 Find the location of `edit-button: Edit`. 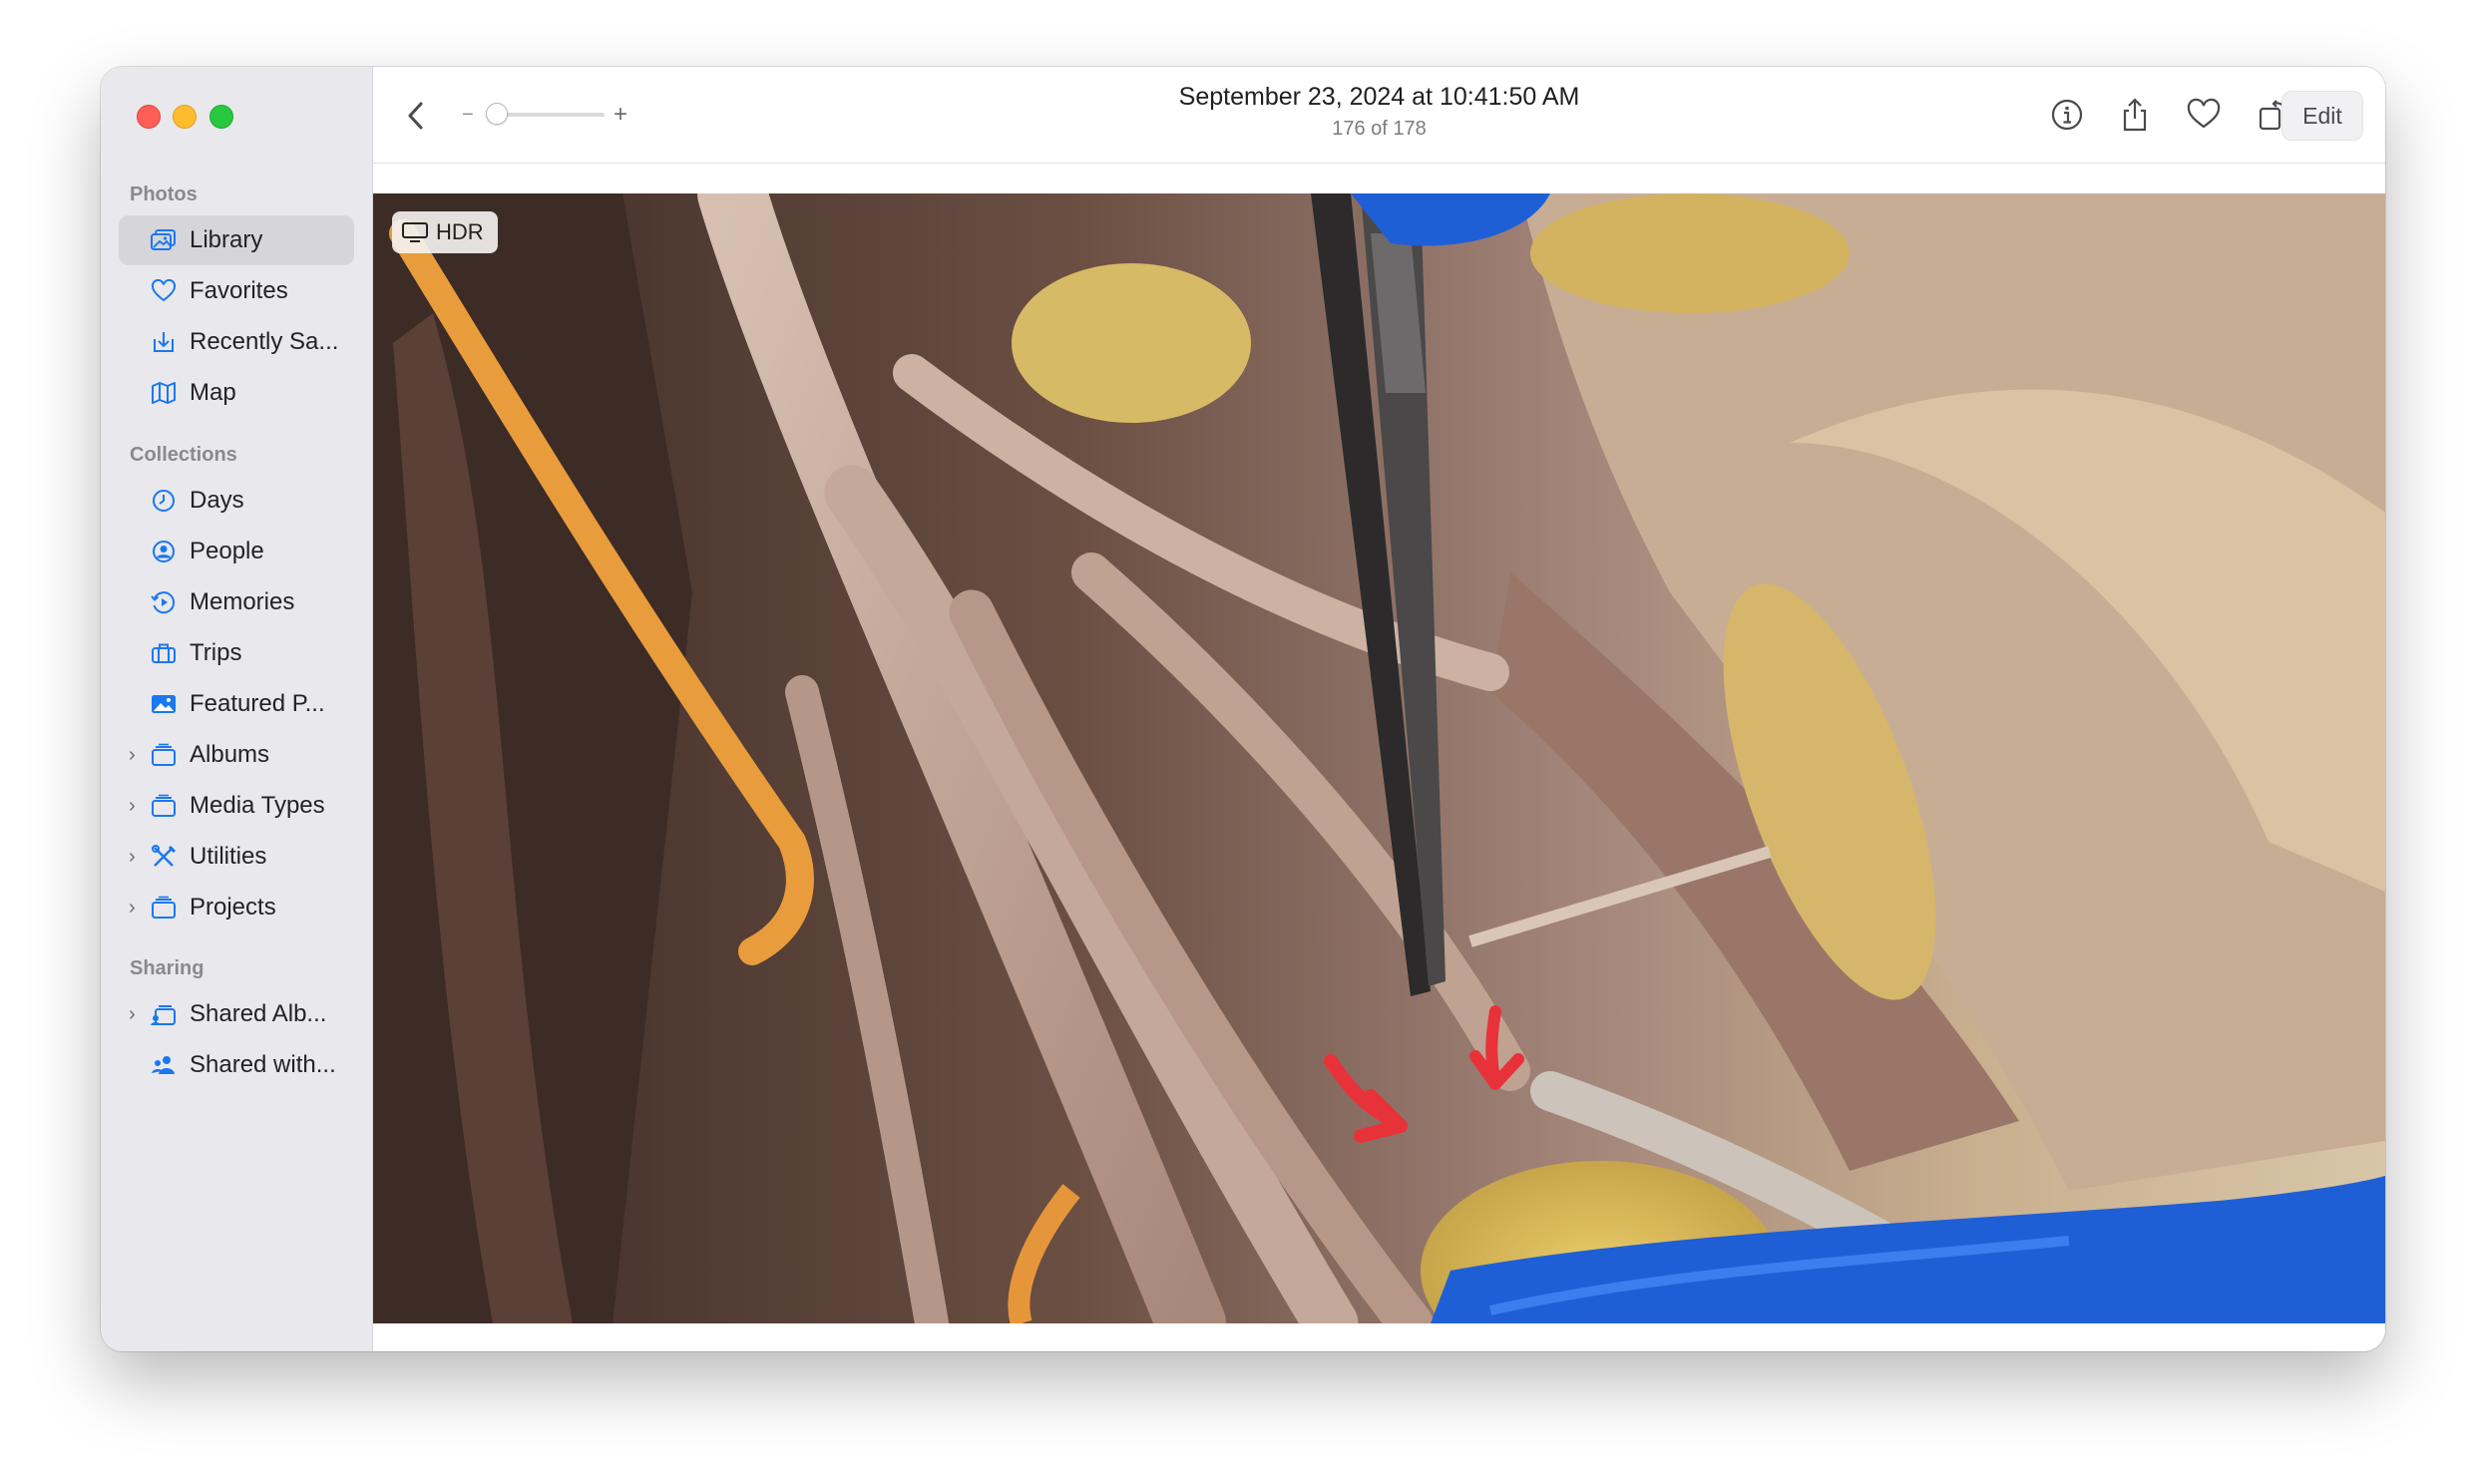

edit-button: Edit is located at coordinates (2322, 116).